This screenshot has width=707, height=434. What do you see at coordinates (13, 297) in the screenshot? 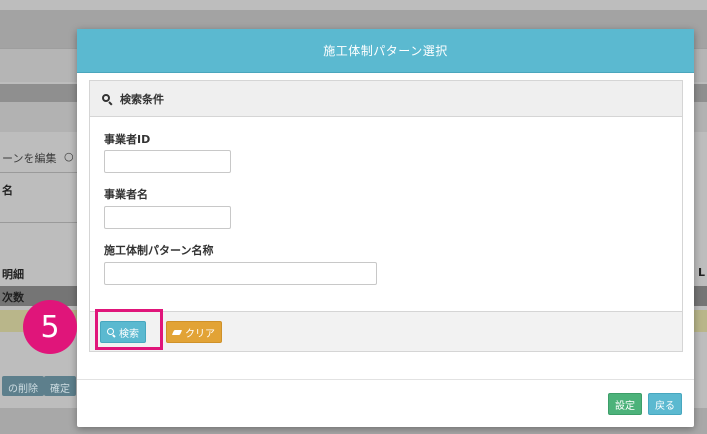
I see `background-column-header: 次数` at bounding box center [13, 297].